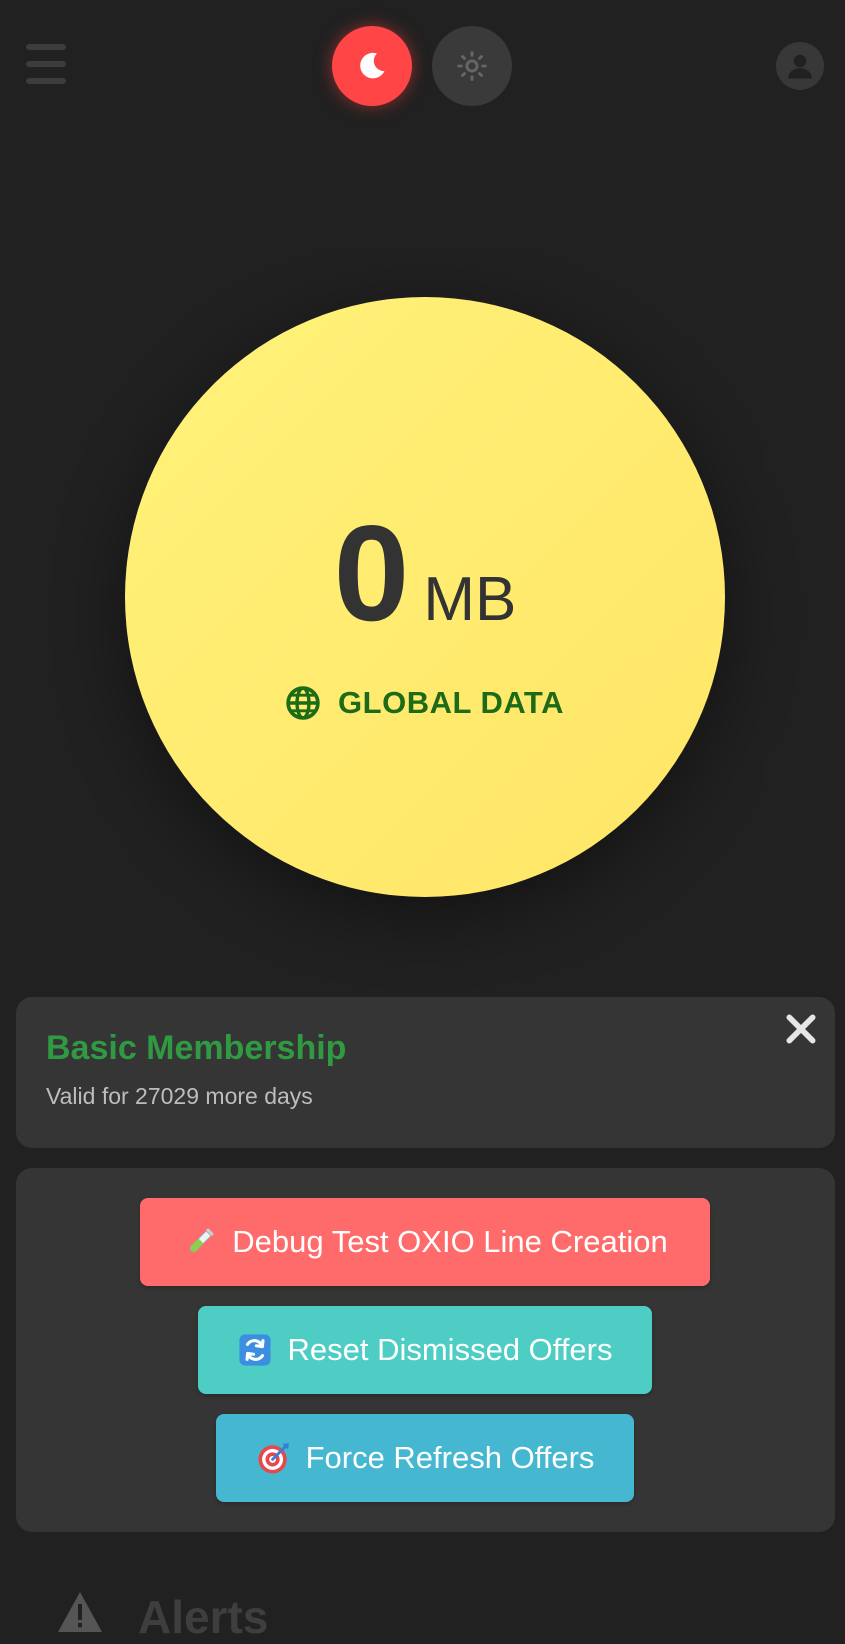 This screenshot has height=1644, width=845. I want to click on data-value: 0, so click(371, 573).